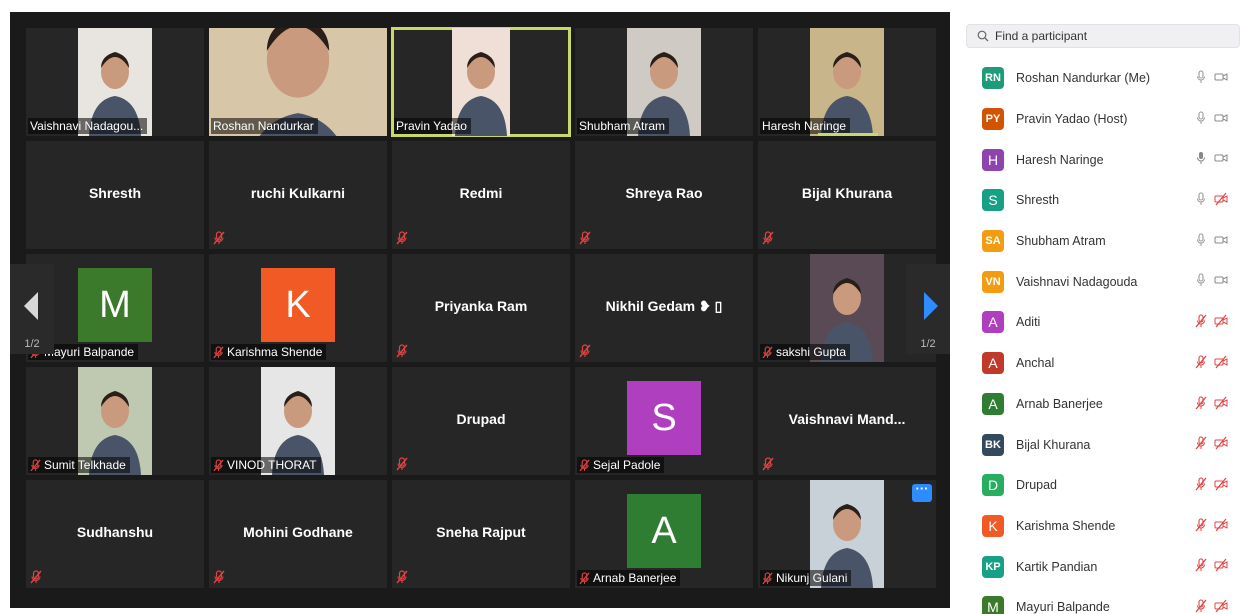 The height and width of the screenshot is (614, 1240). Describe the element at coordinates (993, 119) in the screenshot. I see `avatar: PY` at that location.